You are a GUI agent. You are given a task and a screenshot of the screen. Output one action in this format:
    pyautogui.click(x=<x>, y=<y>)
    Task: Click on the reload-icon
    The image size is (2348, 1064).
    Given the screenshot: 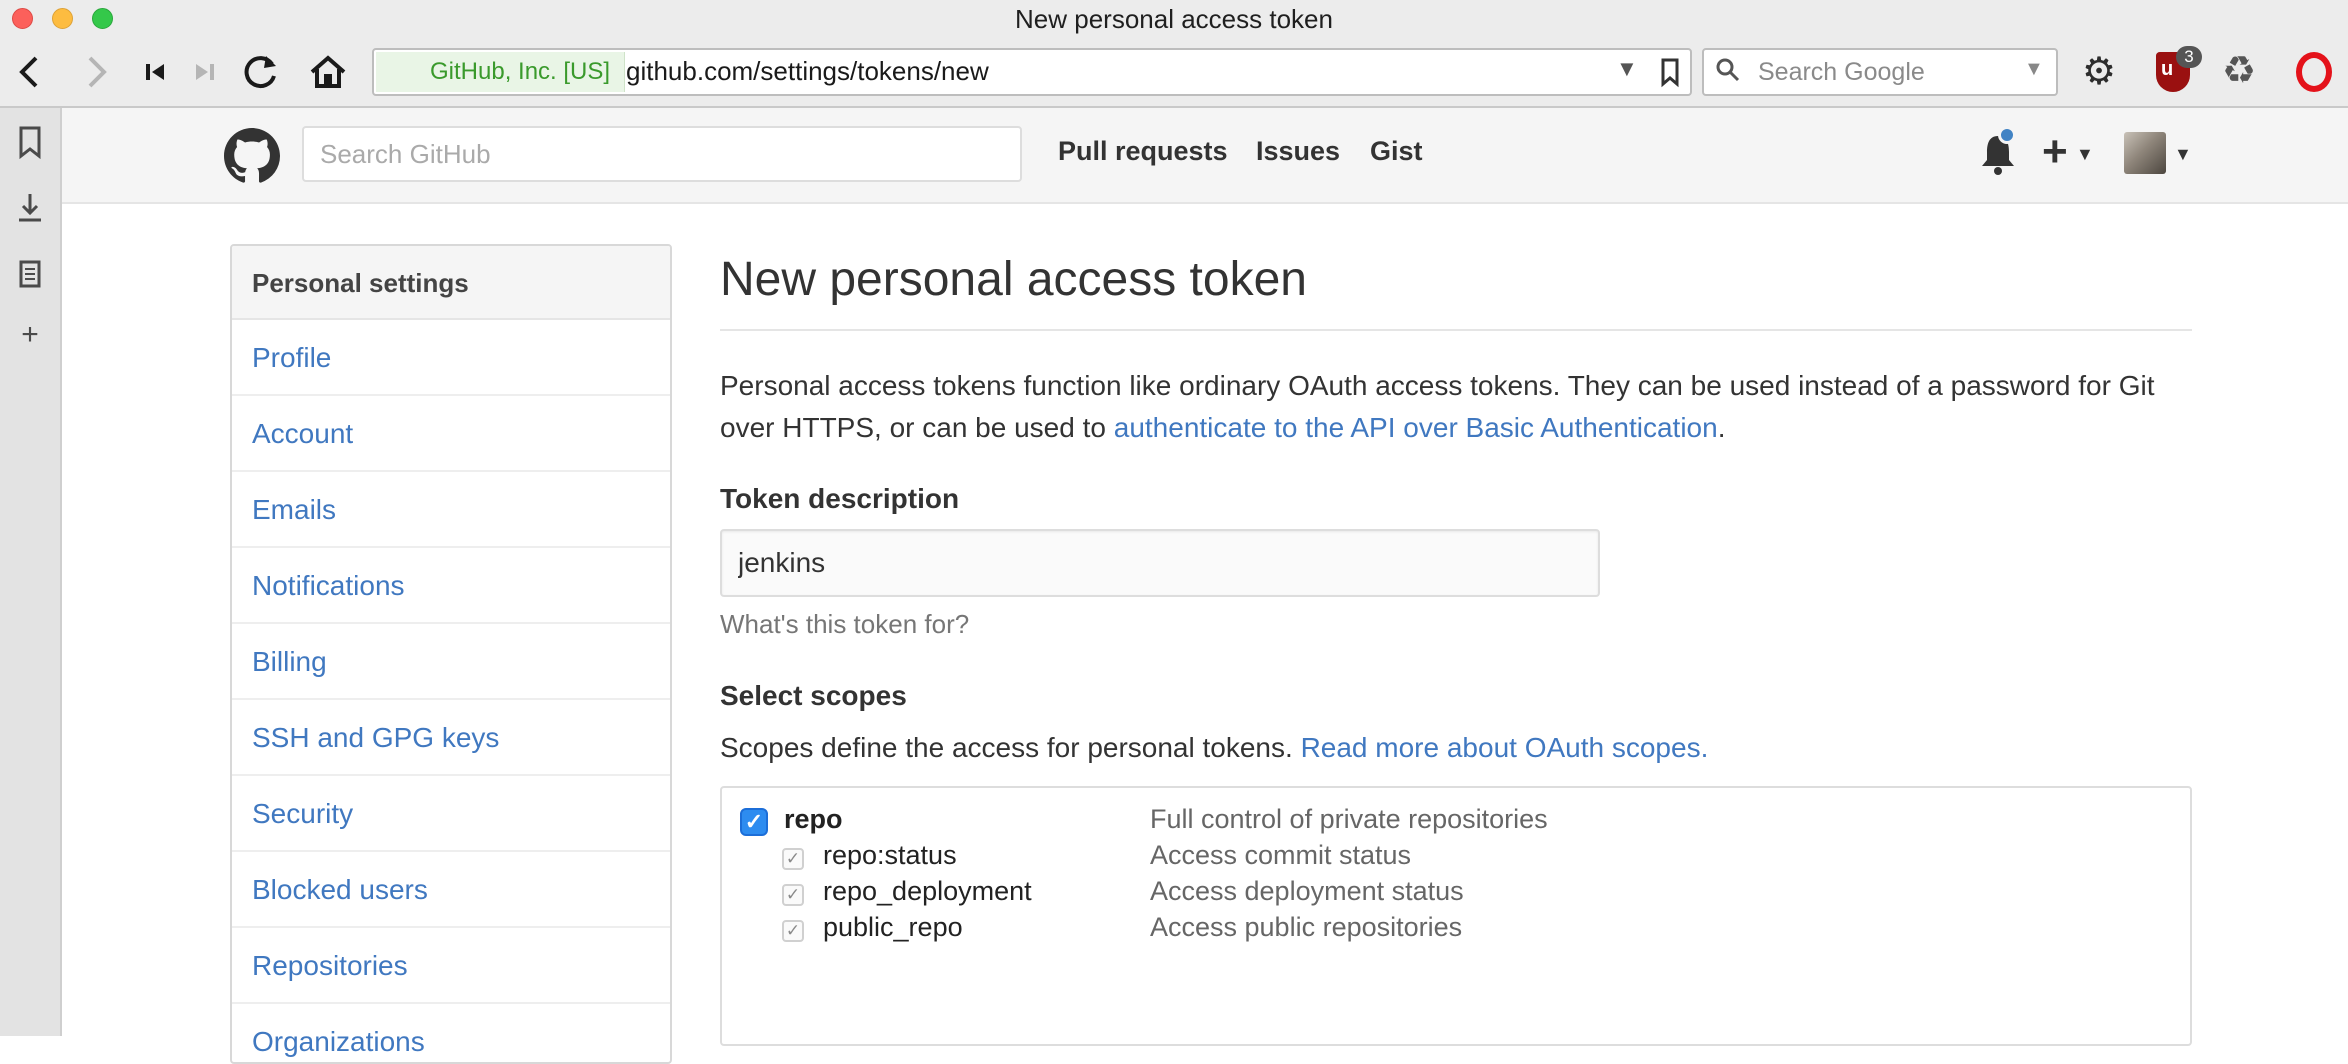 What is the action you would take?
    pyautogui.click(x=260, y=72)
    